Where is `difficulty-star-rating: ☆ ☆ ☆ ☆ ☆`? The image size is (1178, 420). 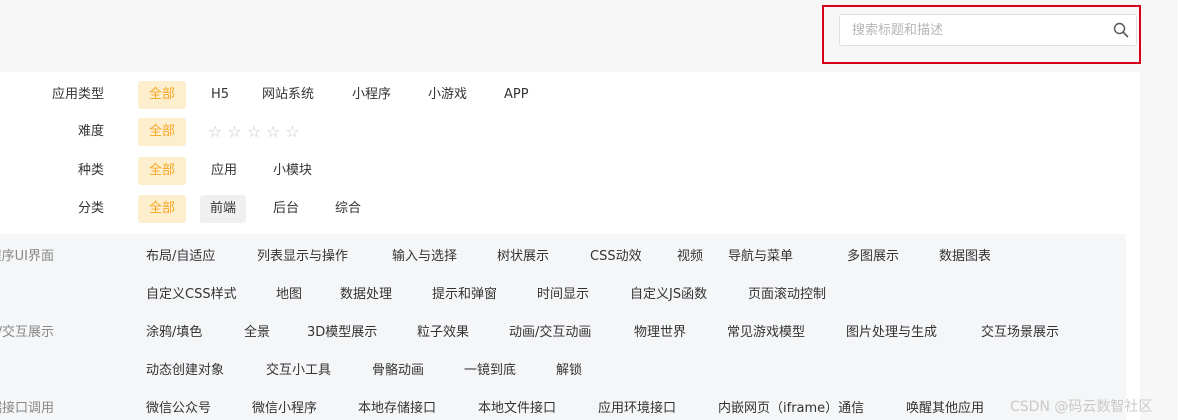
difficulty-star-rating: ☆ ☆ ☆ ☆ ☆ is located at coordinates (256, 132).